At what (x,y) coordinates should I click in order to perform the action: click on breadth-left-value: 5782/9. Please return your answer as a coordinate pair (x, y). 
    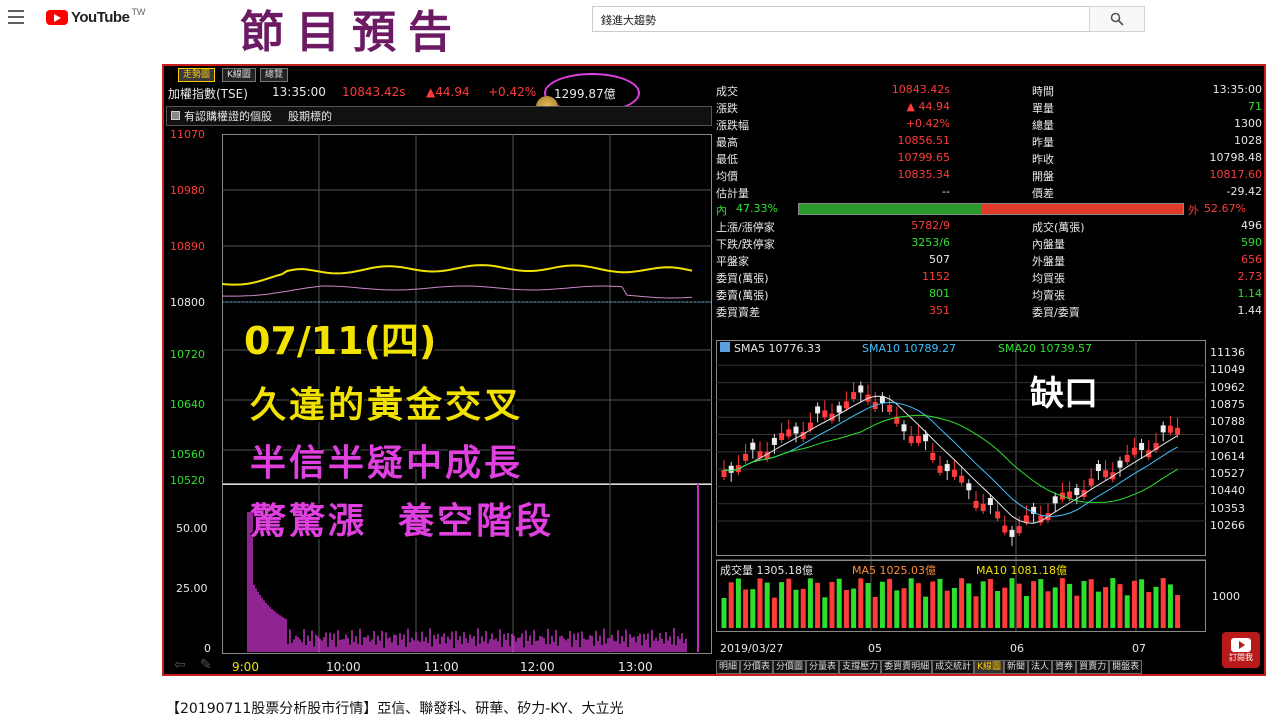
    Looking at the image, I should click on (930, 225).